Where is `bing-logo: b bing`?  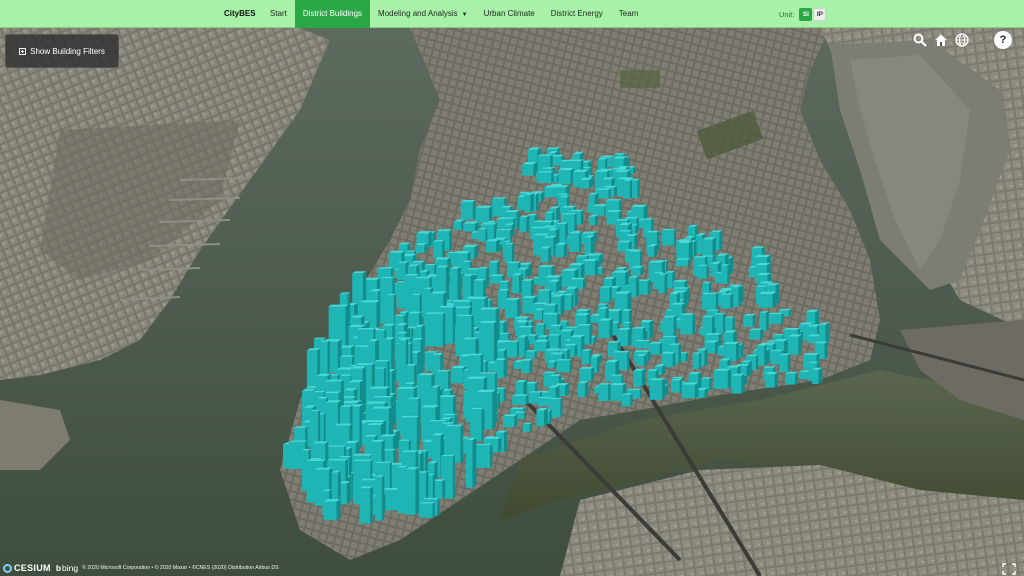
bing-logo: b bing is located at coordinates (67, 568).